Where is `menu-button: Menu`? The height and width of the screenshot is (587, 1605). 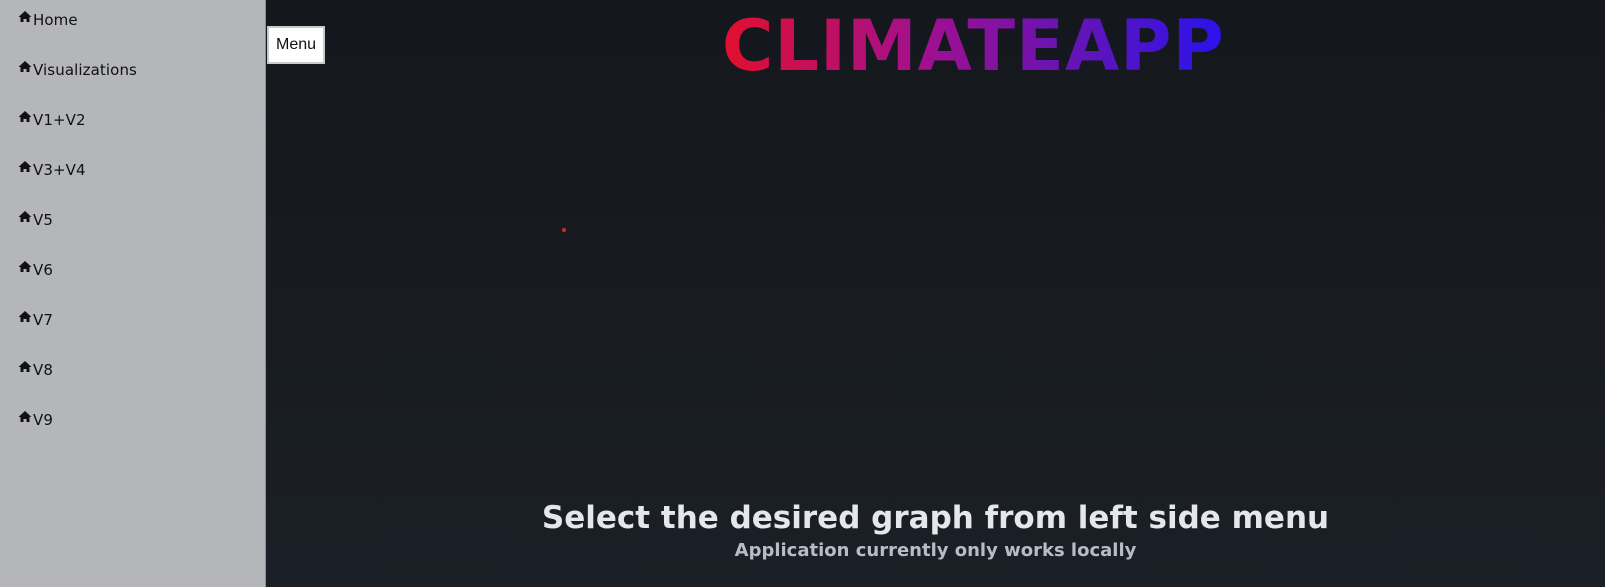 menu-button: Menu is located at coordinates (296, 45).